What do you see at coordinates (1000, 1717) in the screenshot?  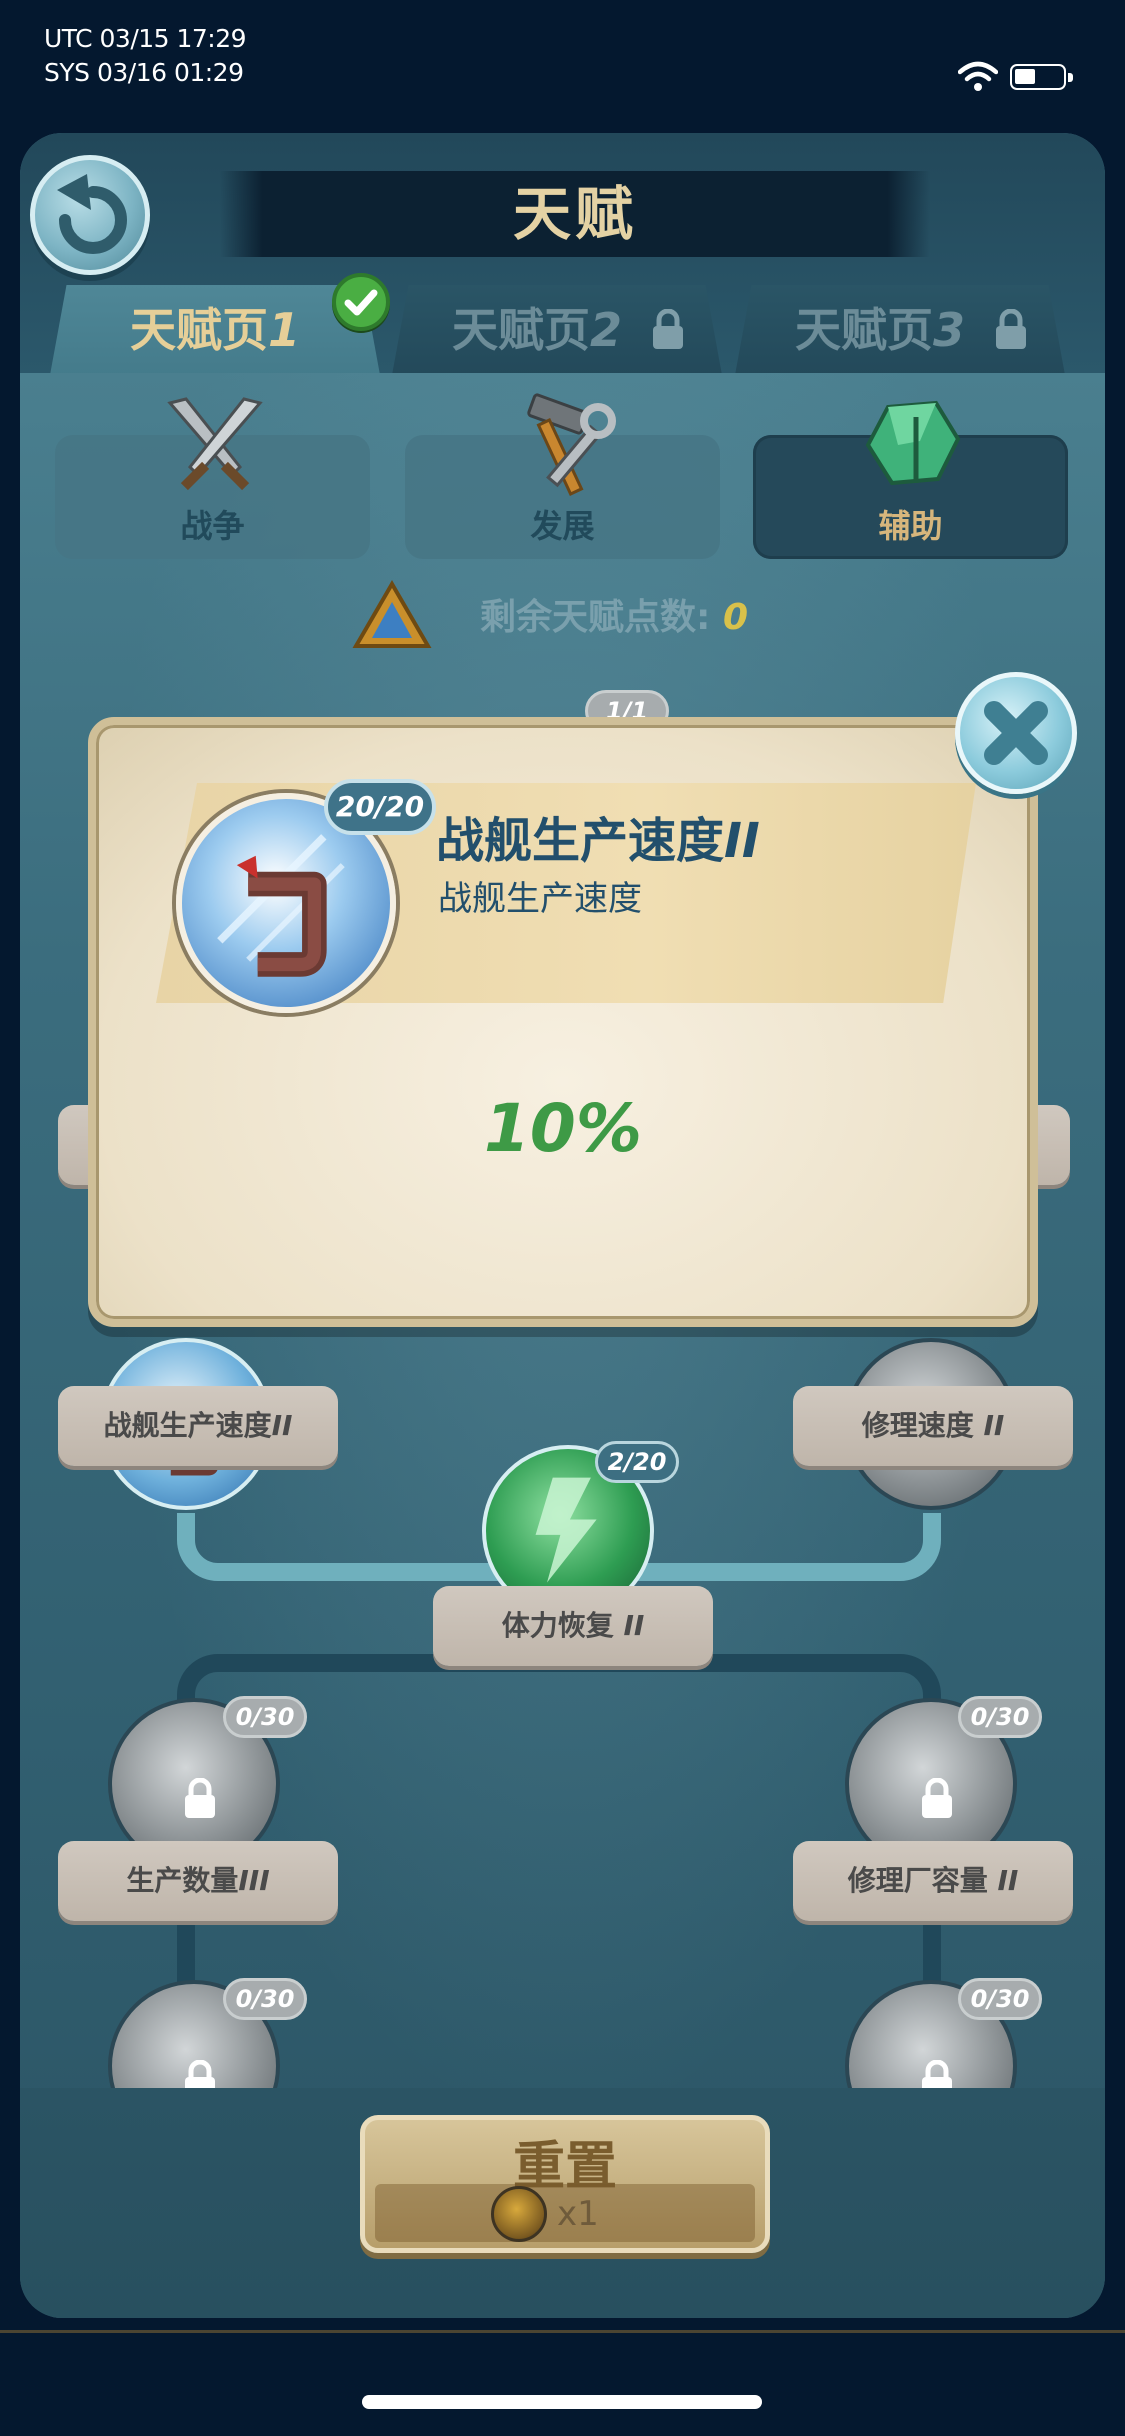 I see `node-count-repair-capacity: 0/30` at bounding box center [1000, 1717].